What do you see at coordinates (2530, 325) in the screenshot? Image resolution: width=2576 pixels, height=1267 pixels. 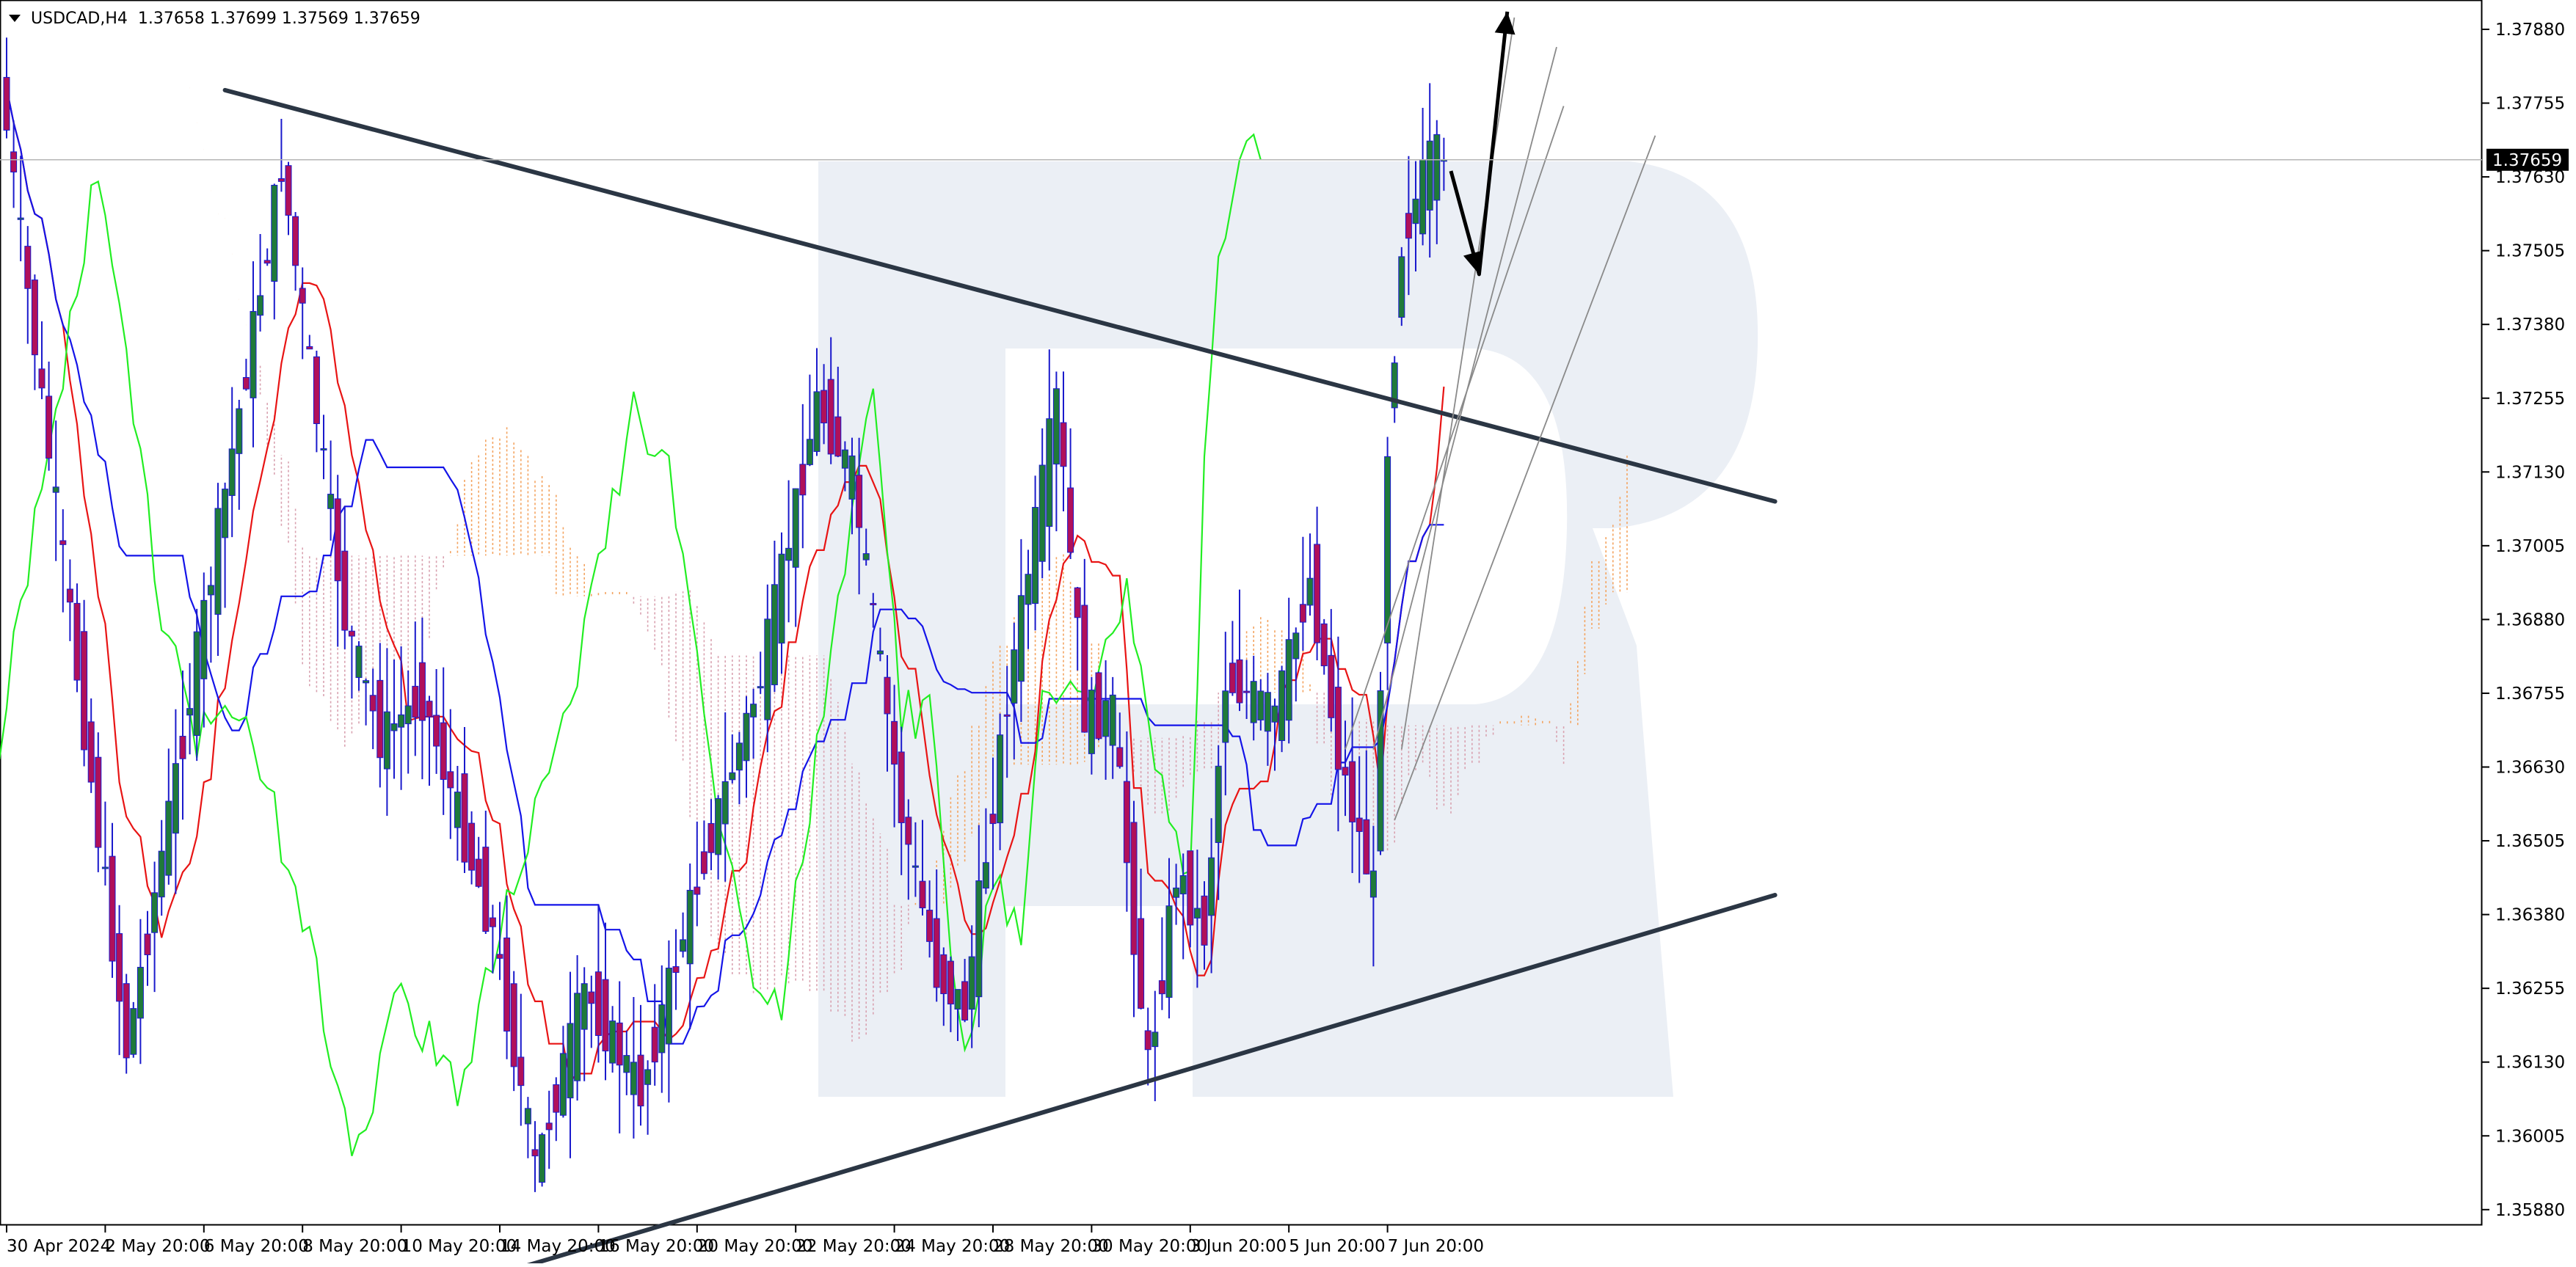 I see `y-tick-label: 1.37380` at bounding box center [2530, 325].